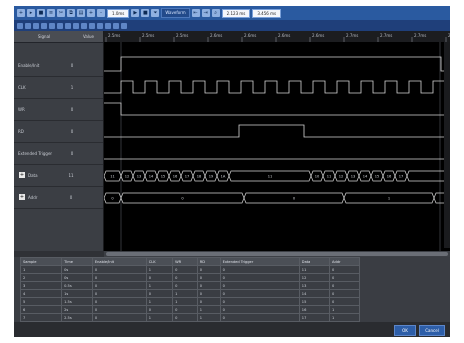 This screenshot has height=343, width=464. Describe the element at coordinates (182, 198) in the screenshot. I see `bus-label: 0` at that location.